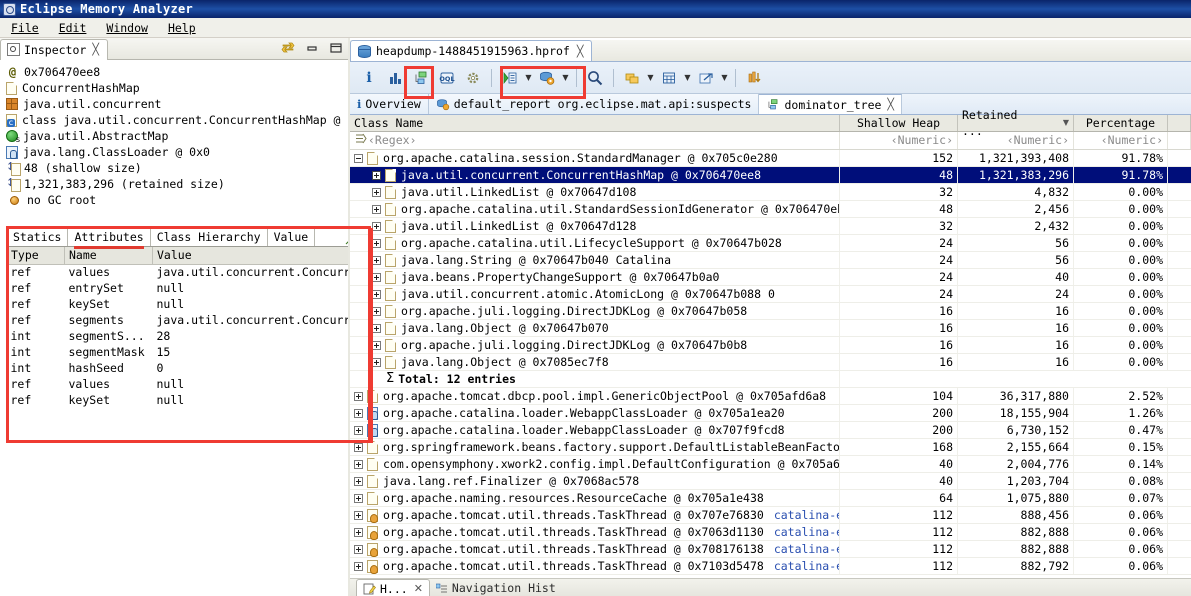 This screenshot has width=1191, height=596. I want to click on menu-file: File, so click(25, 28).